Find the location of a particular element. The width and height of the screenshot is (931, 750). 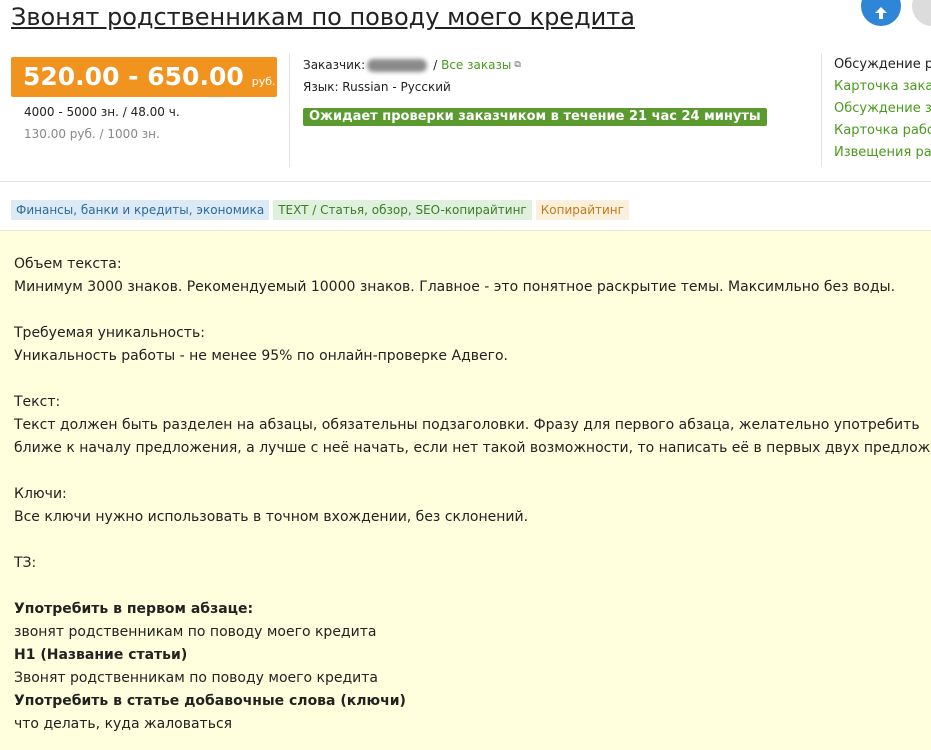

side-link-work-card: Карточка работ is located at coordinates (882, 134).